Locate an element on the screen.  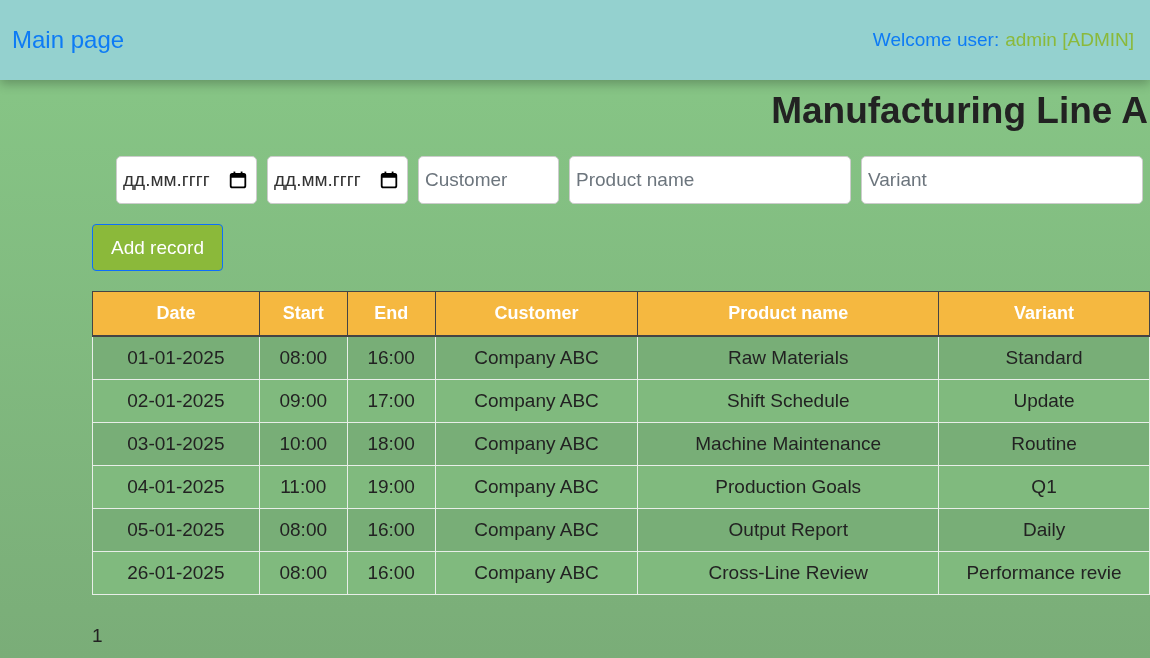
table-cell: 02-01-2025 is located at coordinates (176, 401).